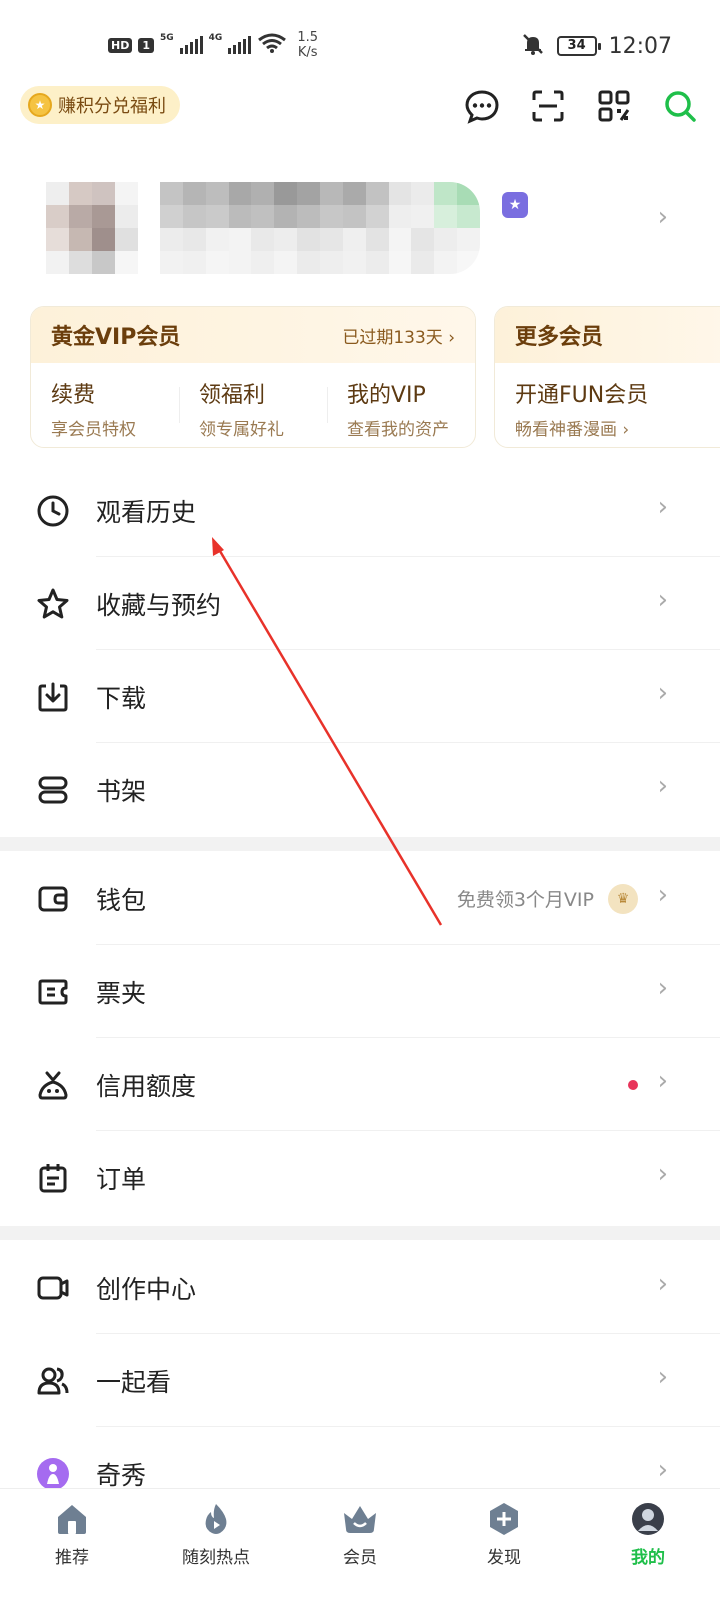 Image resolution: width=720 pixels, height=1600 pixels. I want to click on scan-icon, so click(548, 106).